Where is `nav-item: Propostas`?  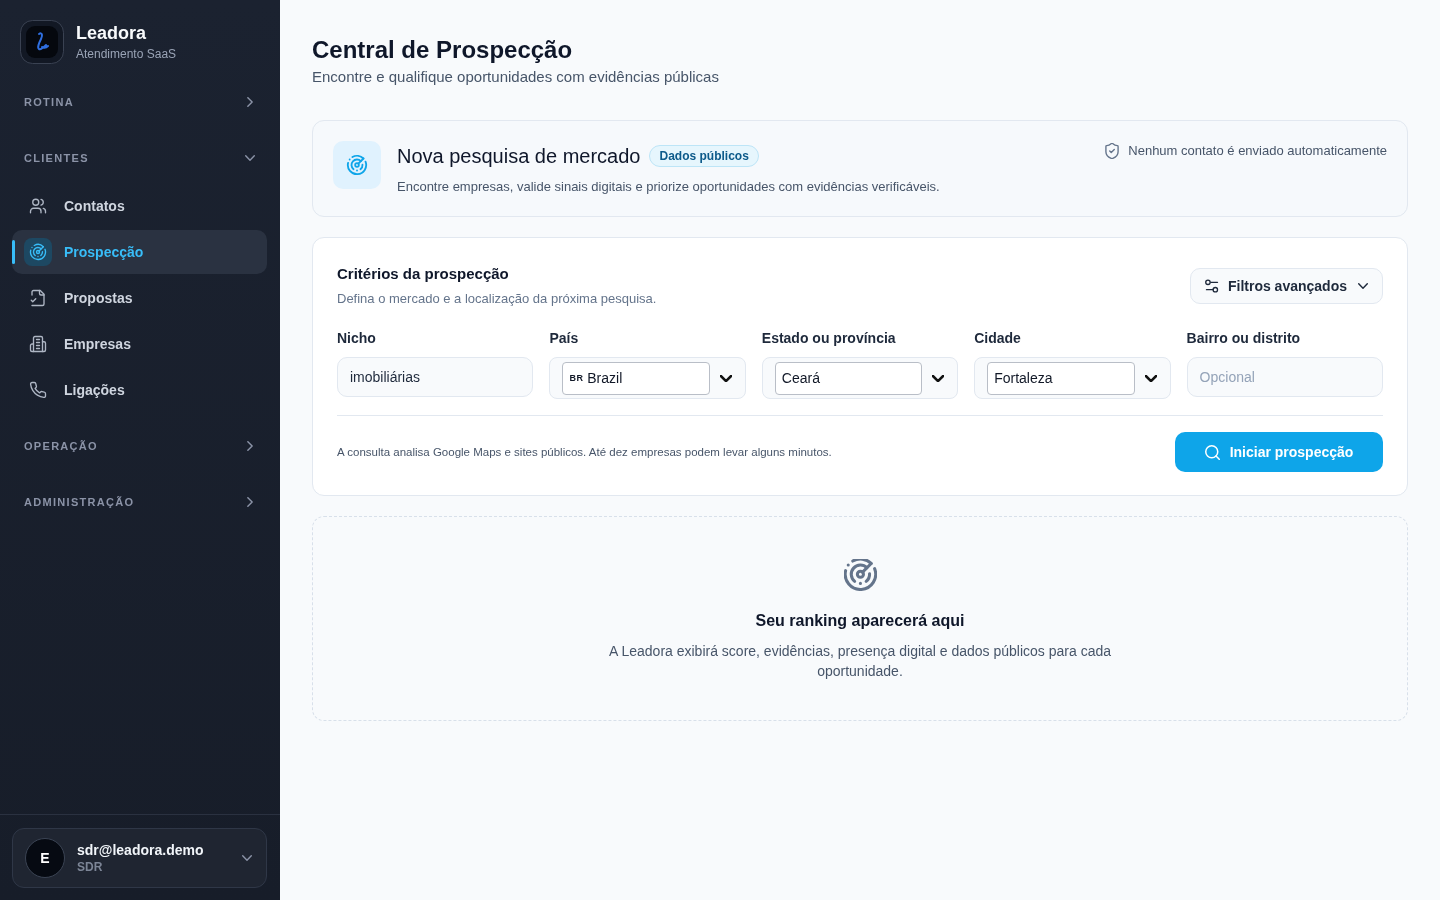
nav-item: Propostas is located at coordinates (139, 298).